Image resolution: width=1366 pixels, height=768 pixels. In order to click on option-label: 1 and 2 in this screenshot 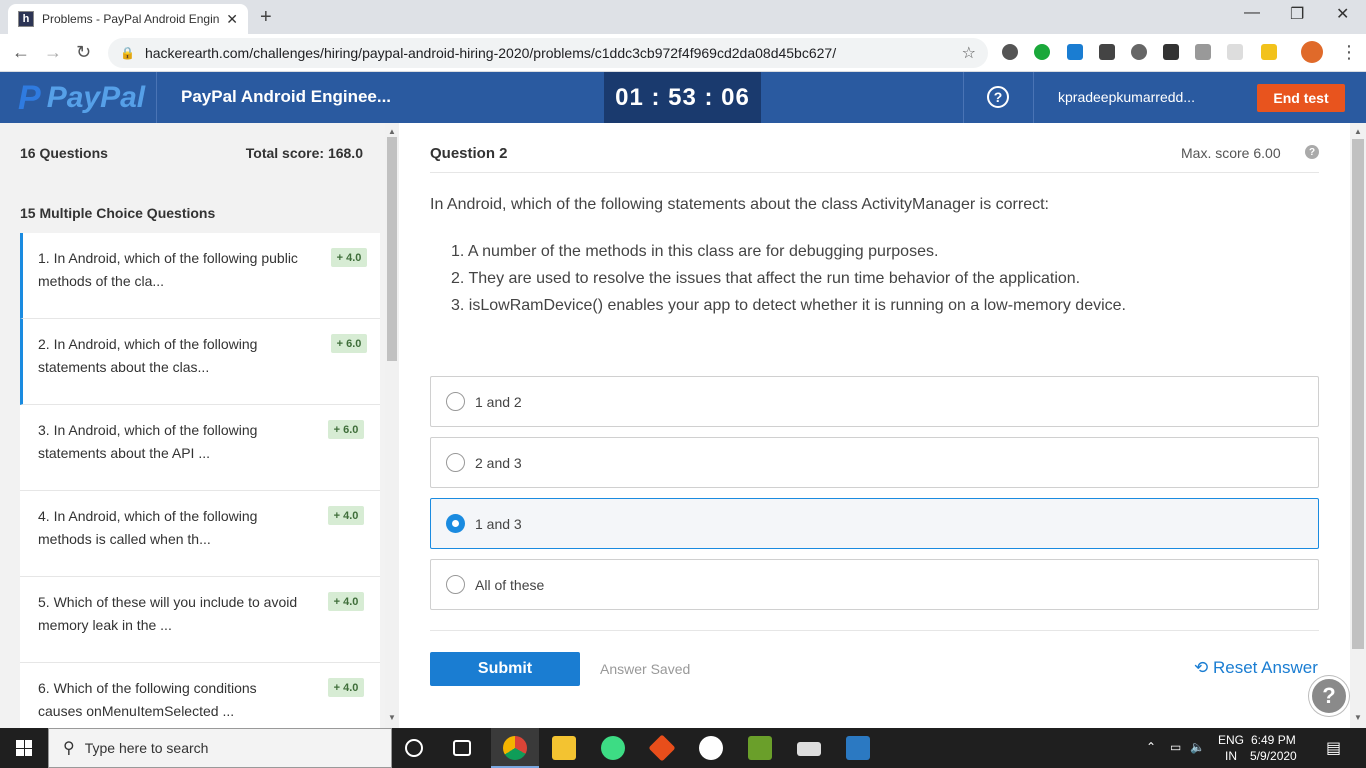, I will do `click(498, 401)`.